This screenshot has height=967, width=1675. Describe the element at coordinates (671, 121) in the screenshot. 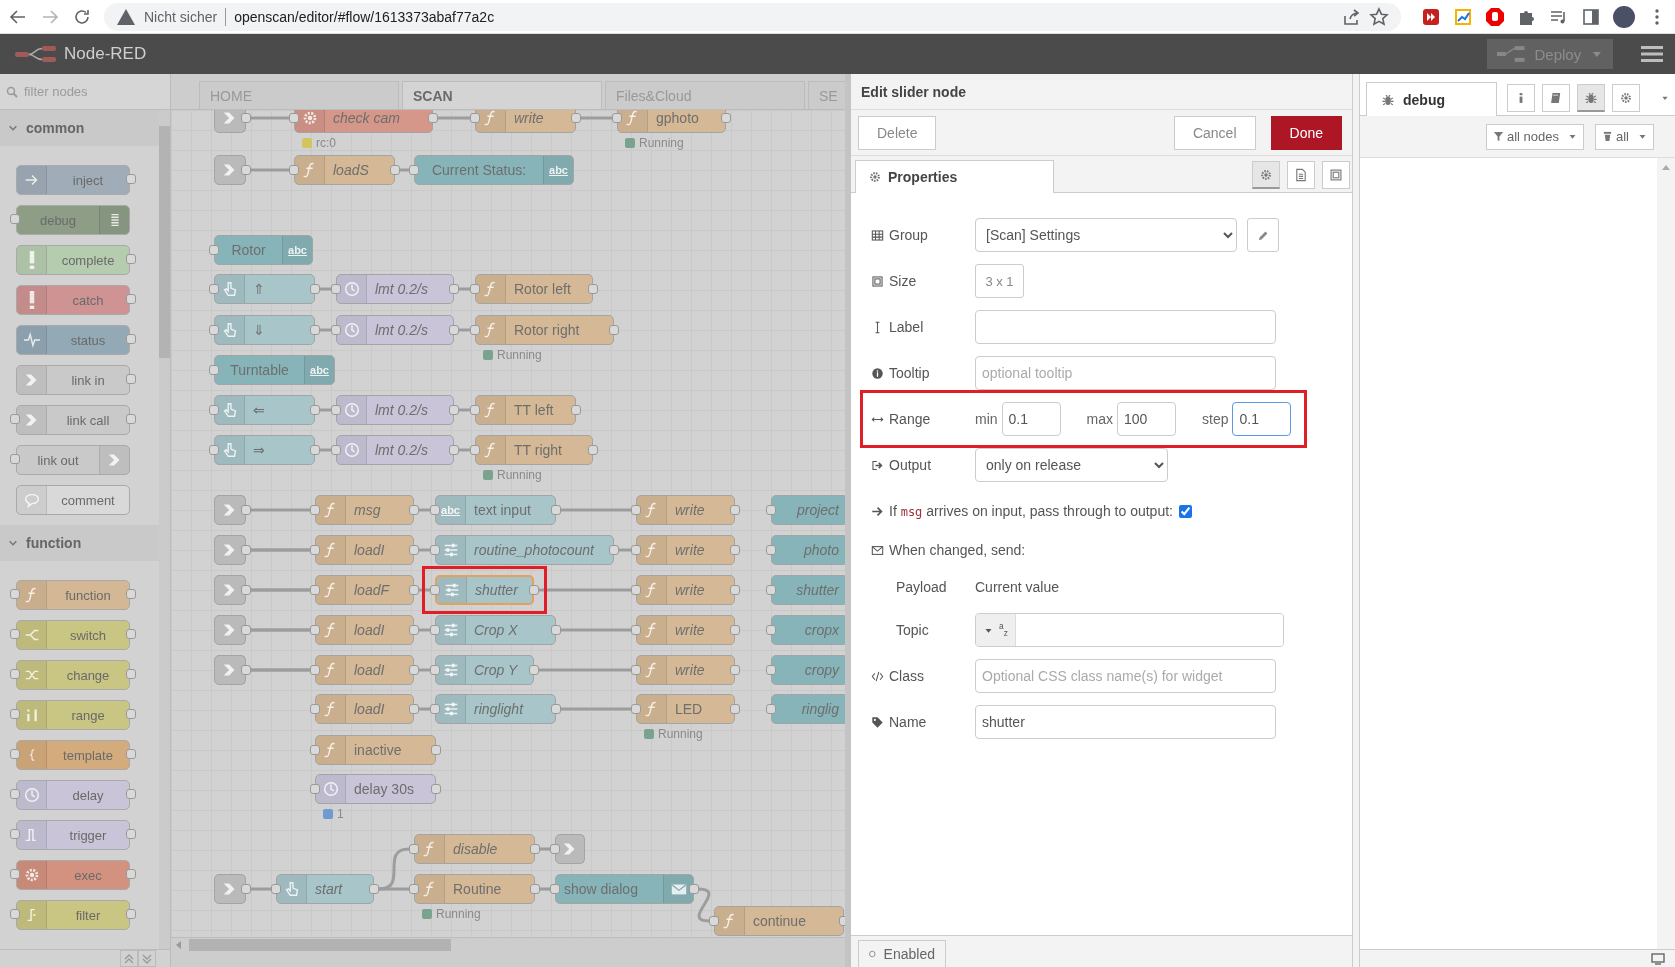

I see `flow-node: gphoto` at that location.